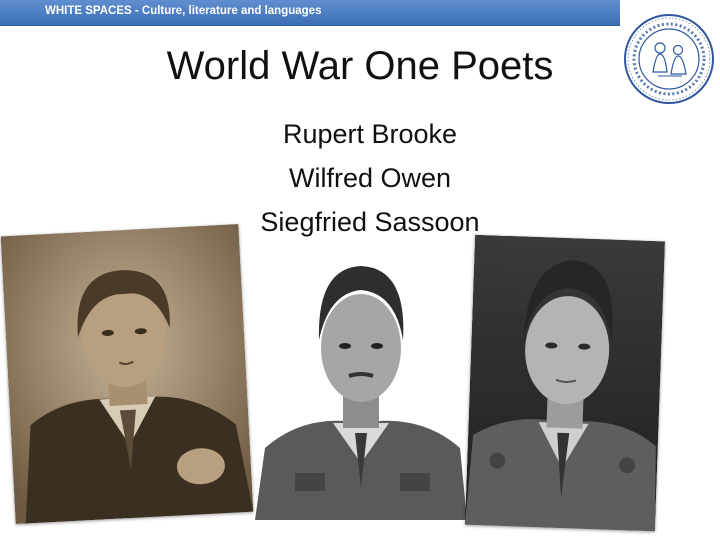 This screenshot has height=540, width=720. Describe the element at coordinates (370, 134) in the screenshot. I see `poet-name-brooke: Rupert Brooke` at that location.